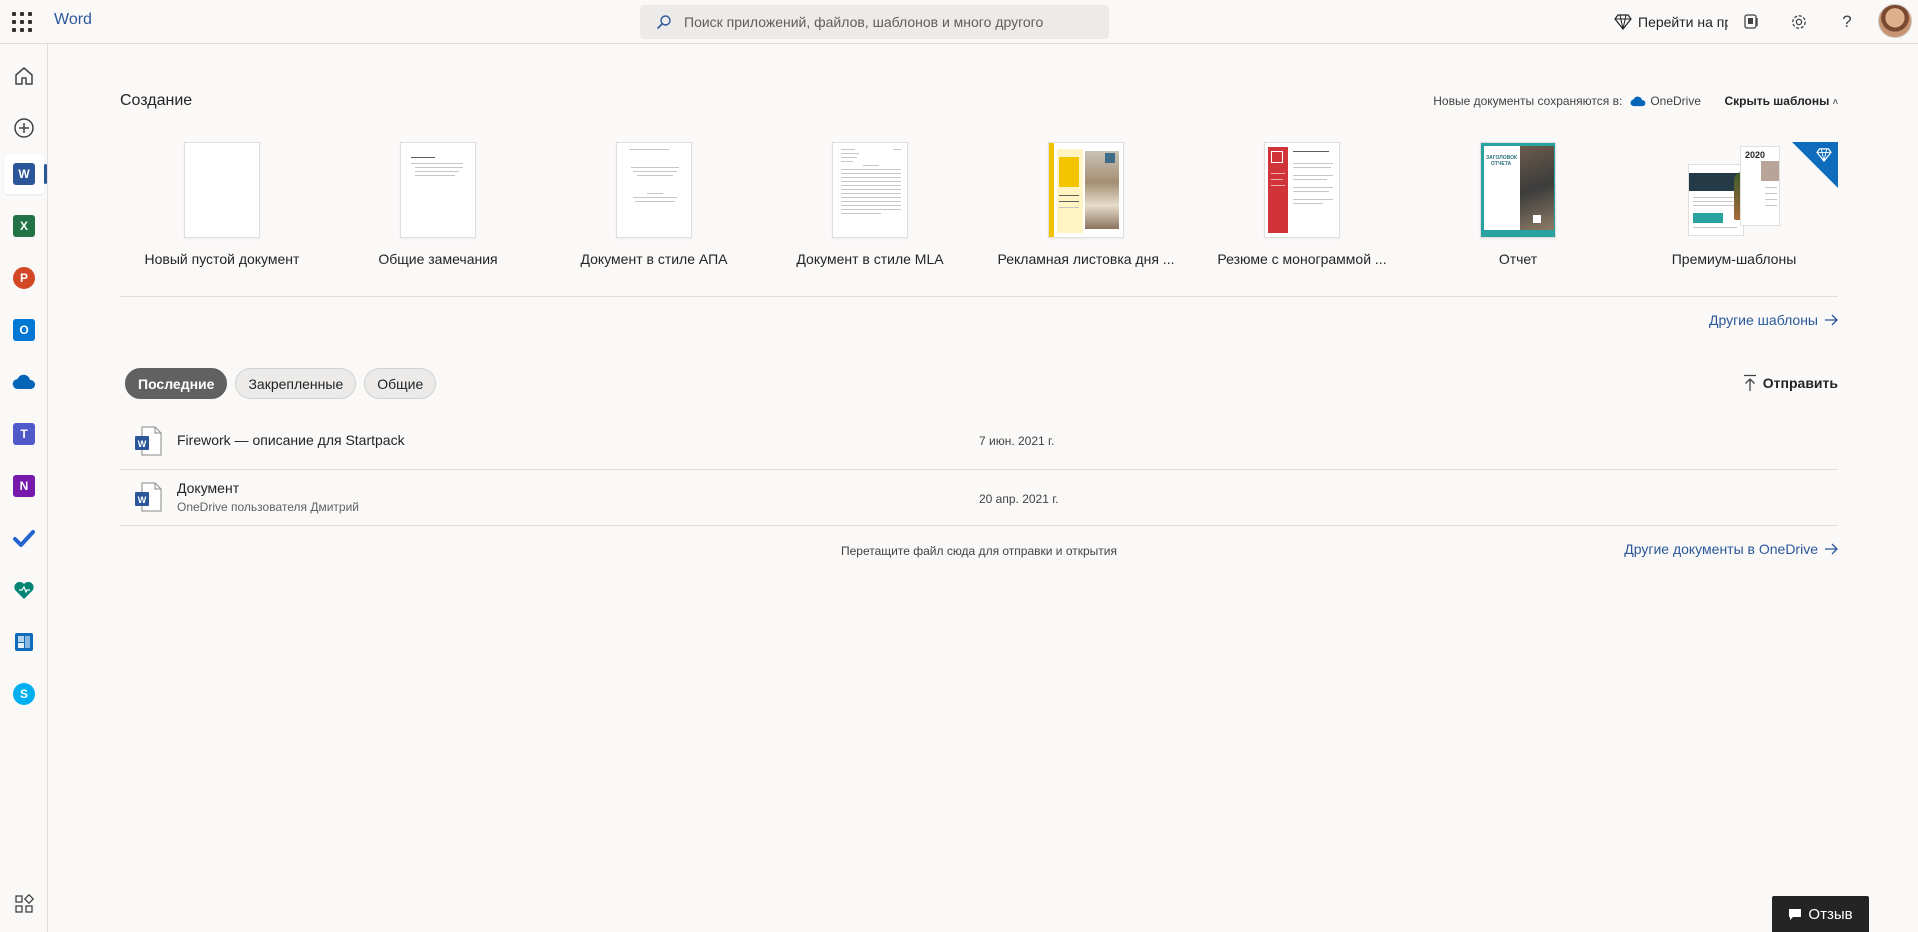  What do you see at coordinates (24, 128) in the screenshot?
I see `create-new-icon` at bounding box center [24, 128].